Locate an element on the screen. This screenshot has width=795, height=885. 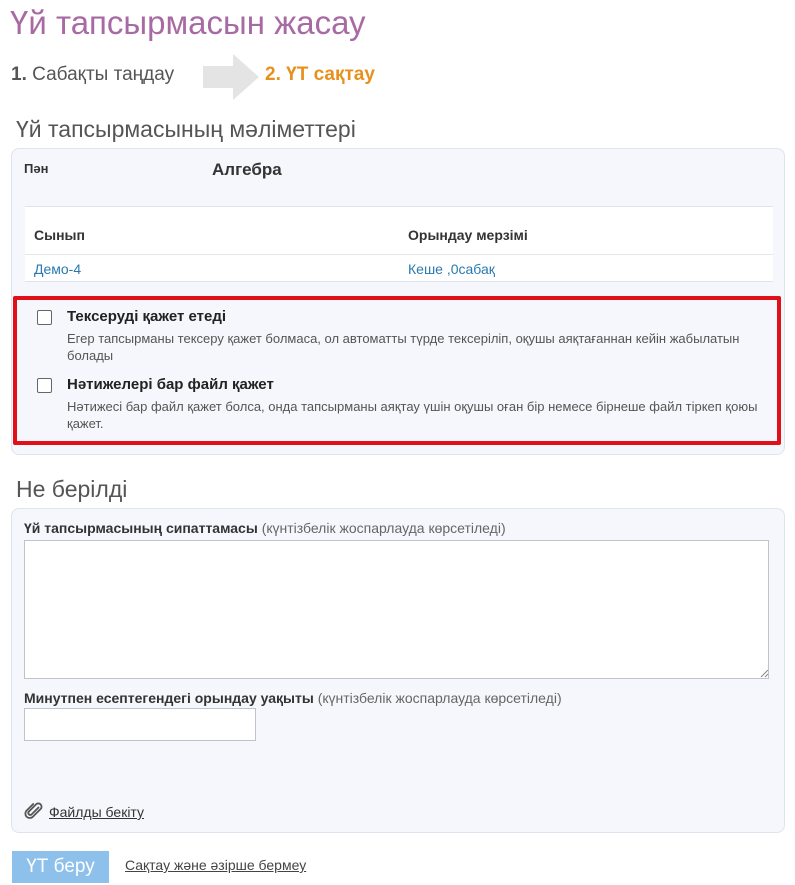
option-title: Тексеруді қажет етеді is located at coordinates (147, 316).